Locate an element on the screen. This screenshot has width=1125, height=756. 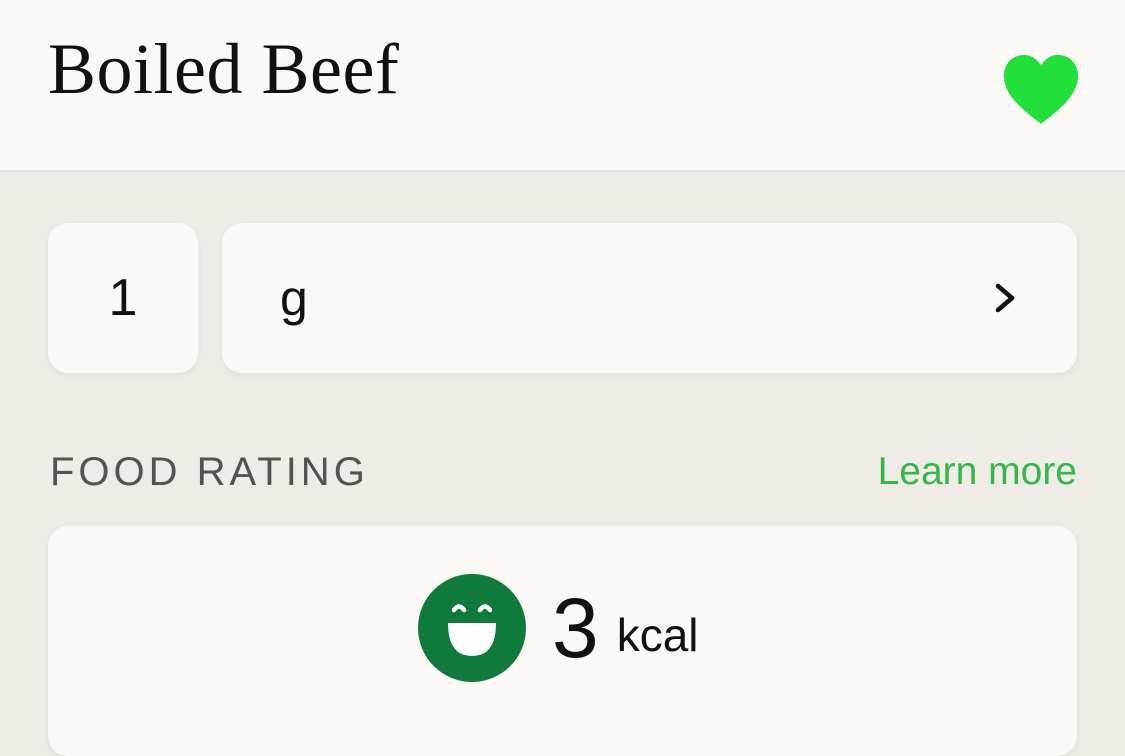
favorite-button is located at coordinates (1041, 89).